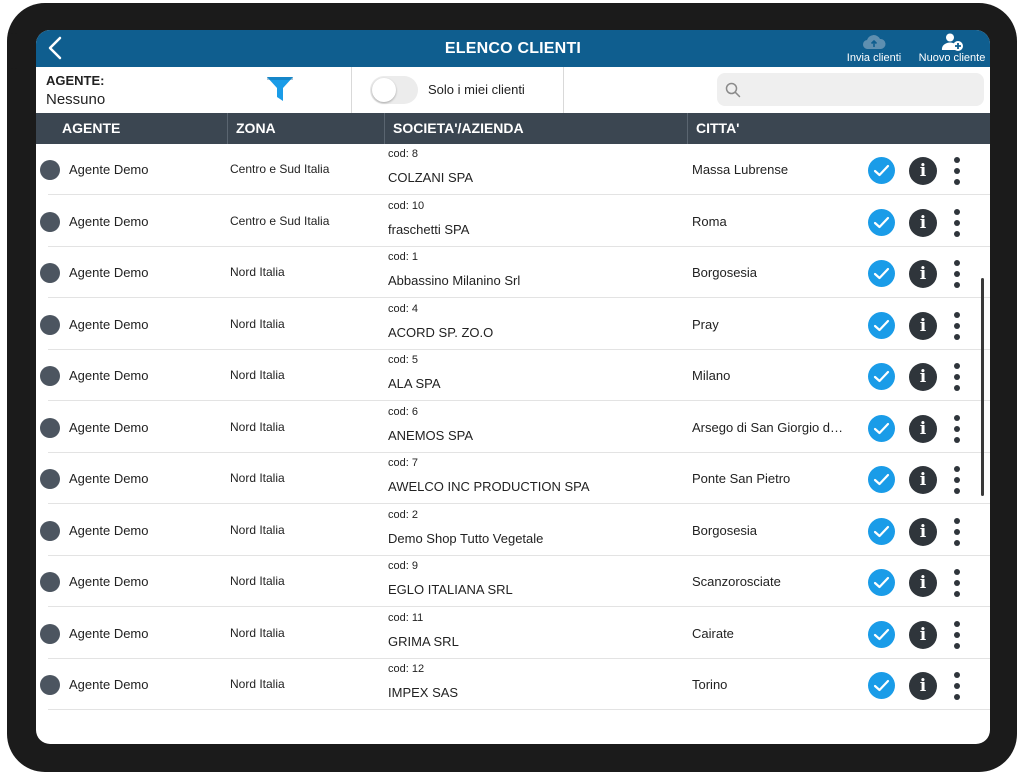 This screenshot has height=773, width=1024. Describe the element at coordinates (536, 128) in the screenshot. I see `column-header-societa: SOCIETA'/AZIENDA` at that location.